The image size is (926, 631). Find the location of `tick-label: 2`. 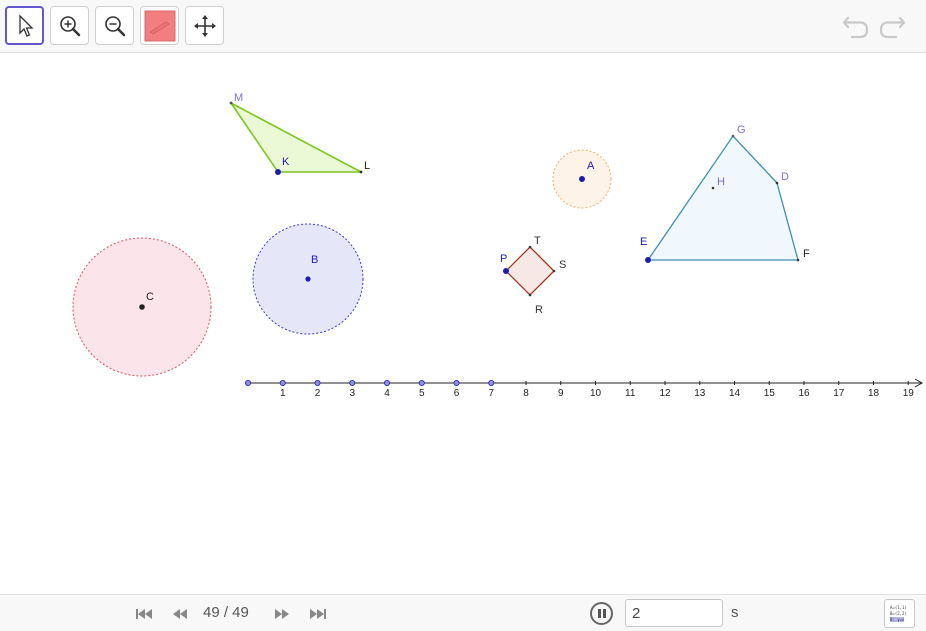

tick-label: 2 is located at coordinates (317, 393).